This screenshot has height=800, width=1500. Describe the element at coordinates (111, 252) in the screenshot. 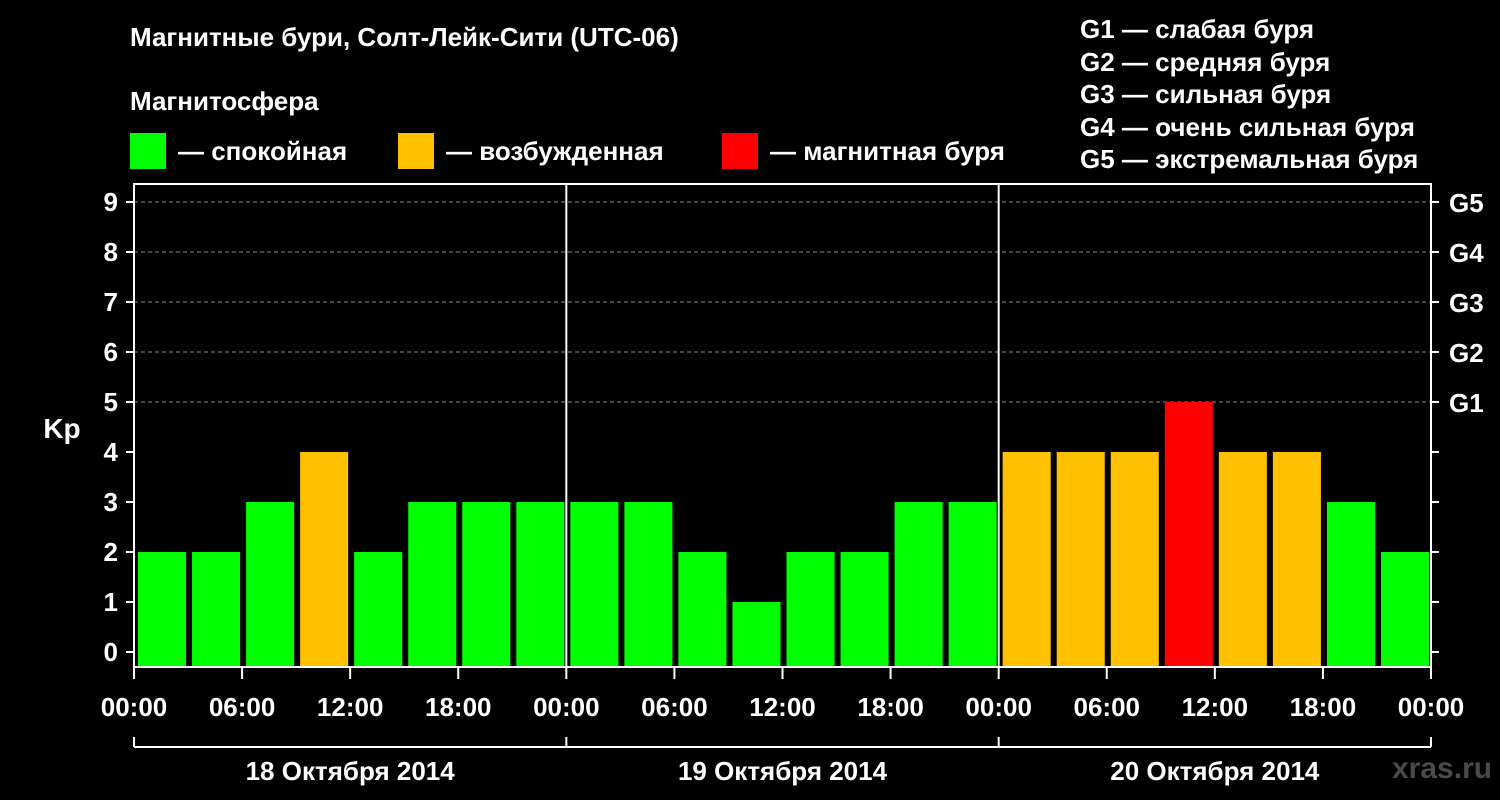

I see `y-tick-label-8: 8` at that location.